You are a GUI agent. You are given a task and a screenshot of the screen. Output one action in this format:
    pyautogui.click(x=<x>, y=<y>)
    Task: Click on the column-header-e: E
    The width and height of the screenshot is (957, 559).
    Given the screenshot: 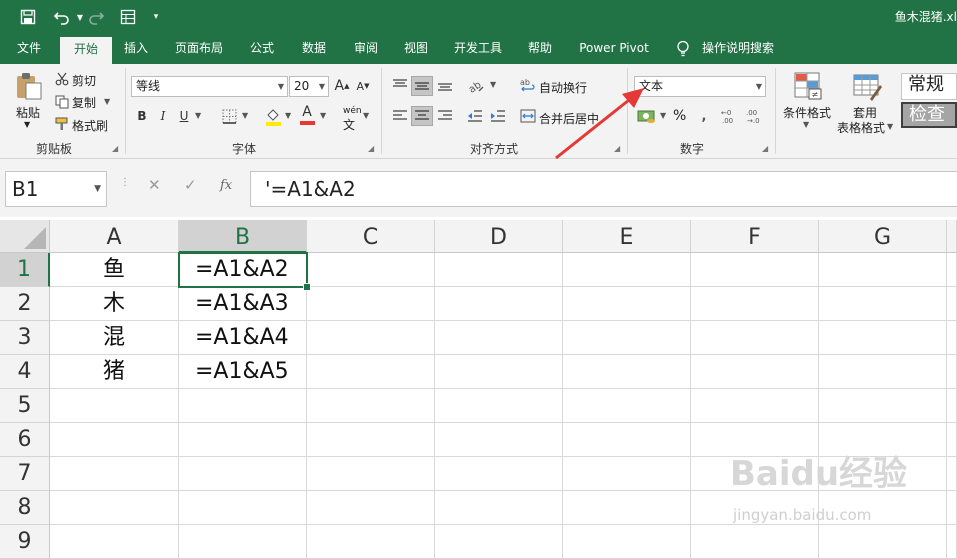 What is the action you would take?
    pyautogui.click(x=627, y=236)
    